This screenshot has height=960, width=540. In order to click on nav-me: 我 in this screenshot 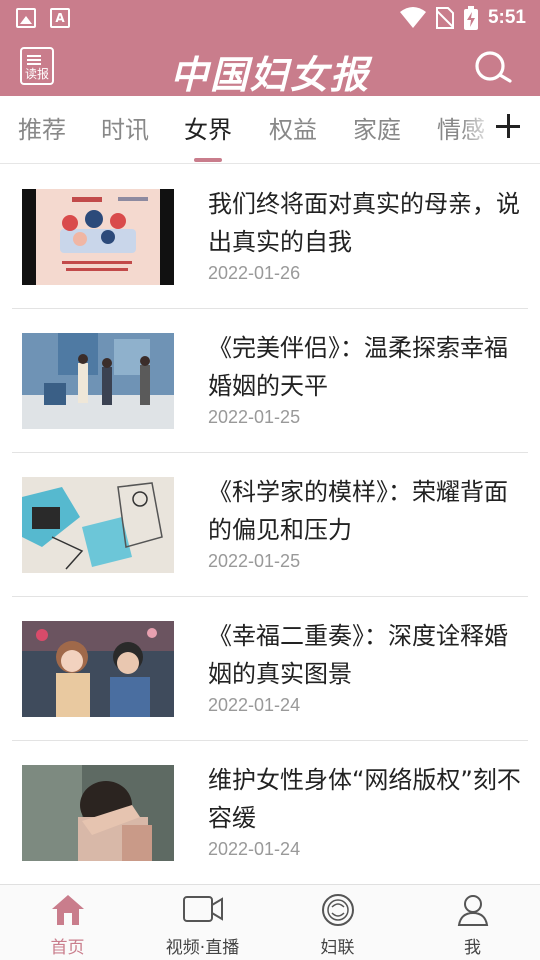, I will do `click(472, 922)`.